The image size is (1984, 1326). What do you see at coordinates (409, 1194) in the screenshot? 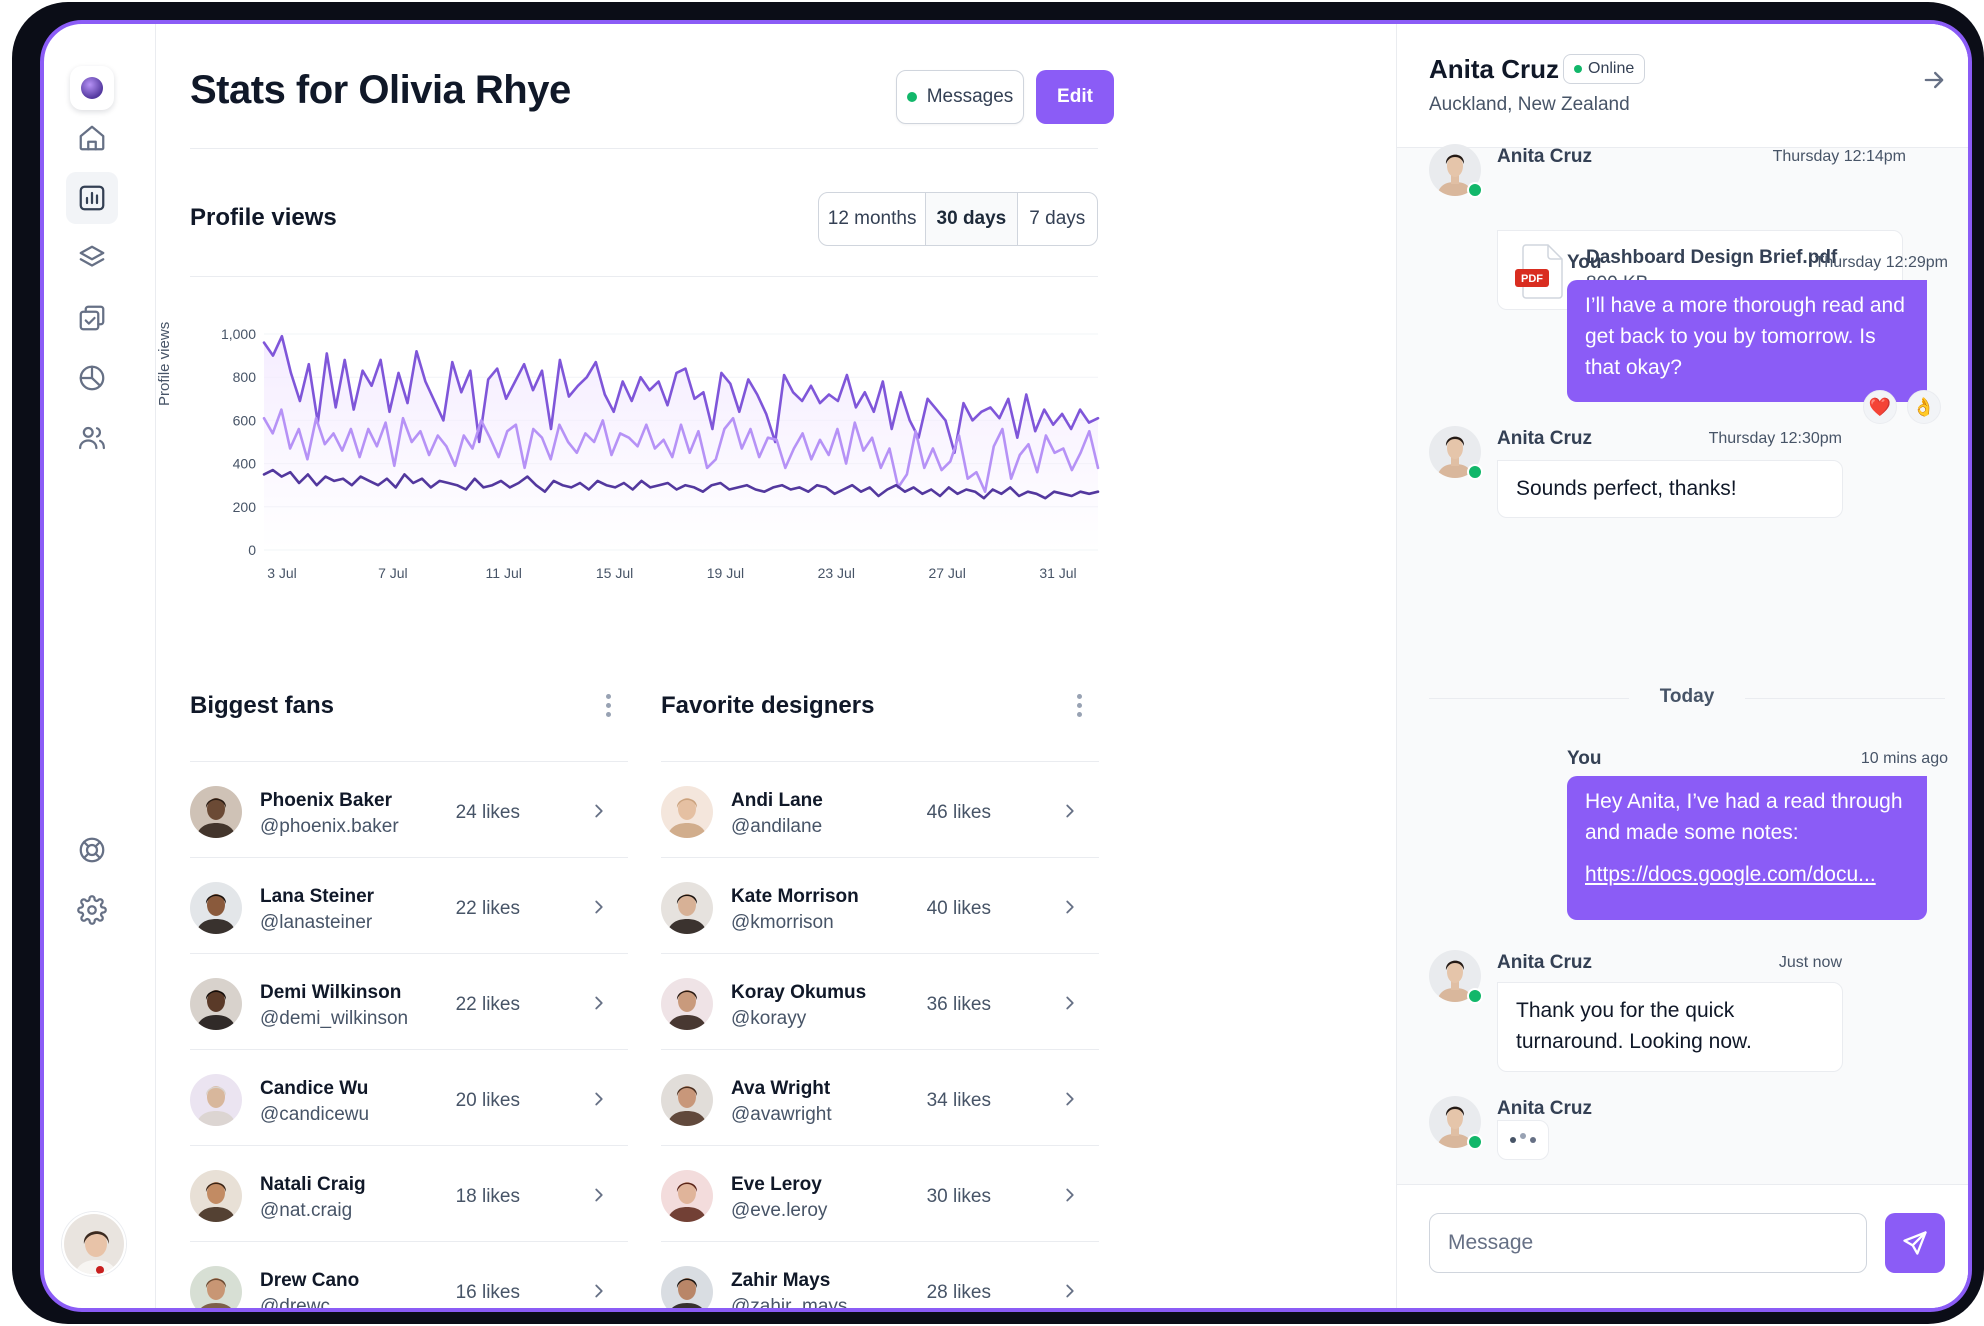
I see `list-item: Natali Craig @nat.craig 18 likes` at bounding box center [409, 1194].